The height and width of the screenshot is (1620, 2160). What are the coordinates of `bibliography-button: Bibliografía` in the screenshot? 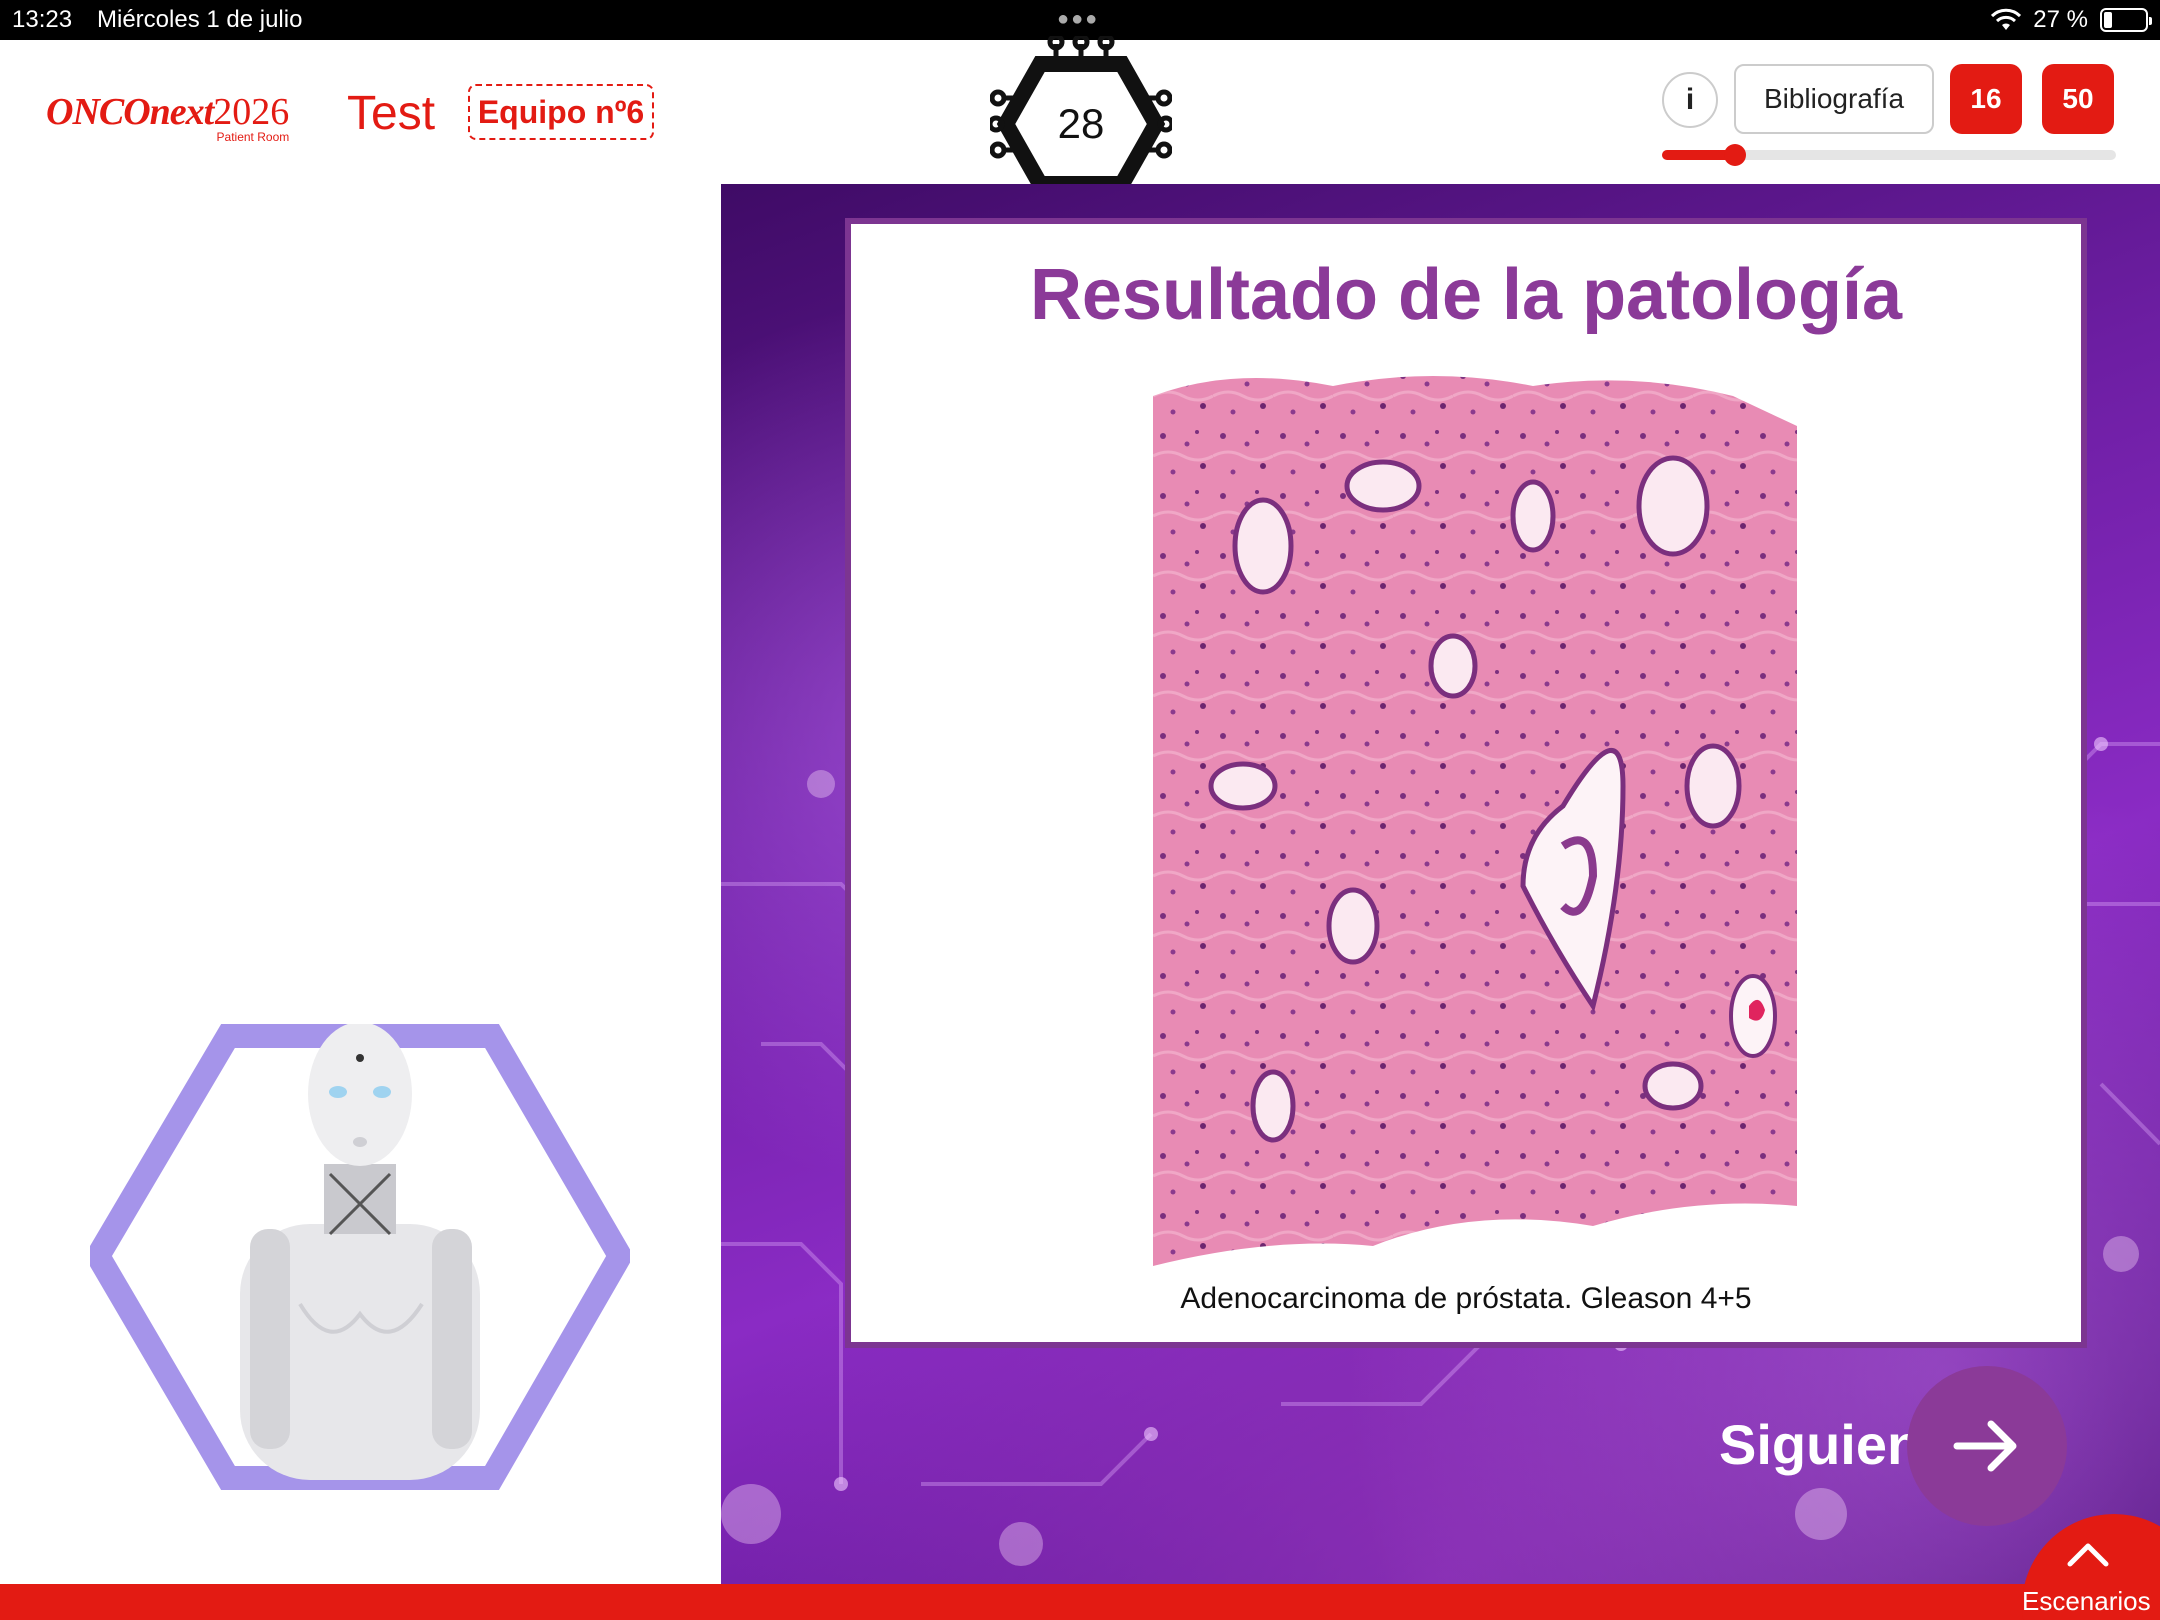 It's located at (1834, 99).